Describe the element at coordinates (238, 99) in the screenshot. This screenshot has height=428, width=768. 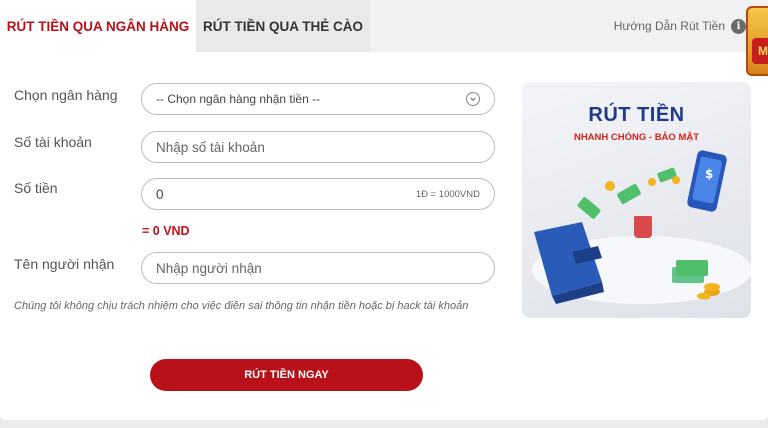
I see `bank-select-value: -- Chọn ngân hàng nhận tiền --` at that location.